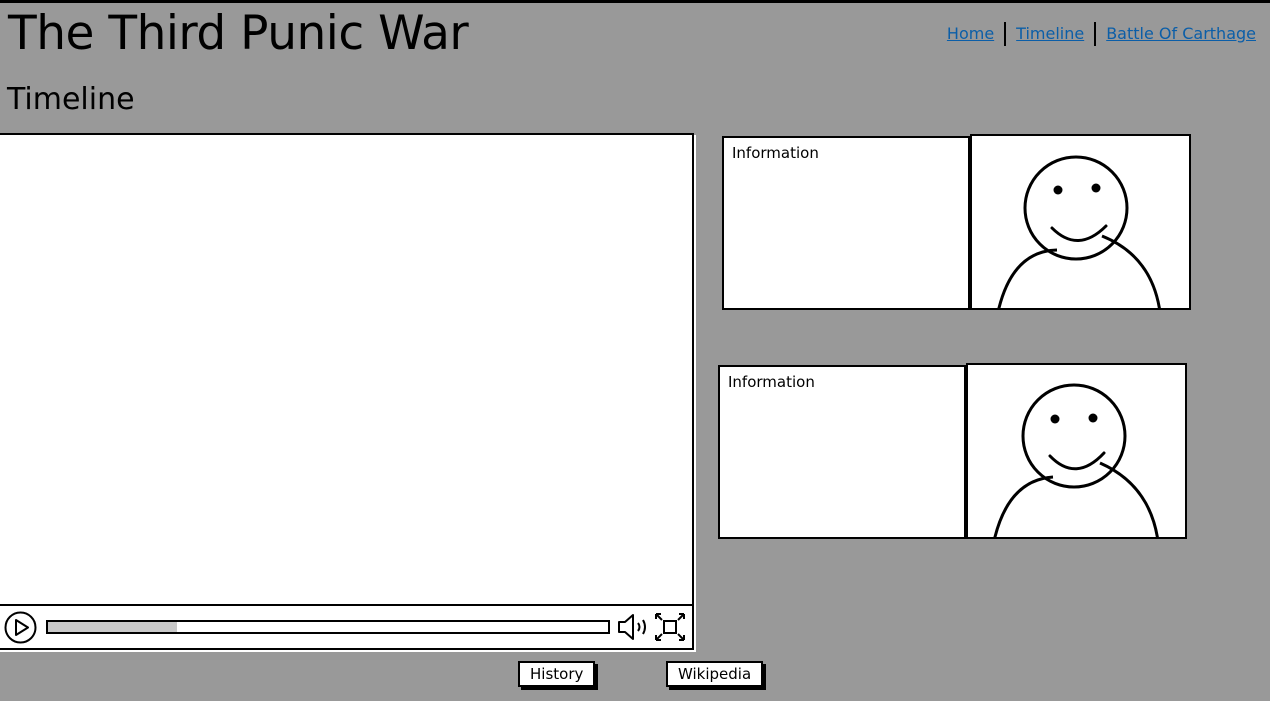 This screenshot has width=1270, height=701. Describe the element at coordinates (71, 99) in the screenshot. I see `page-heading: Timeline` at that location.